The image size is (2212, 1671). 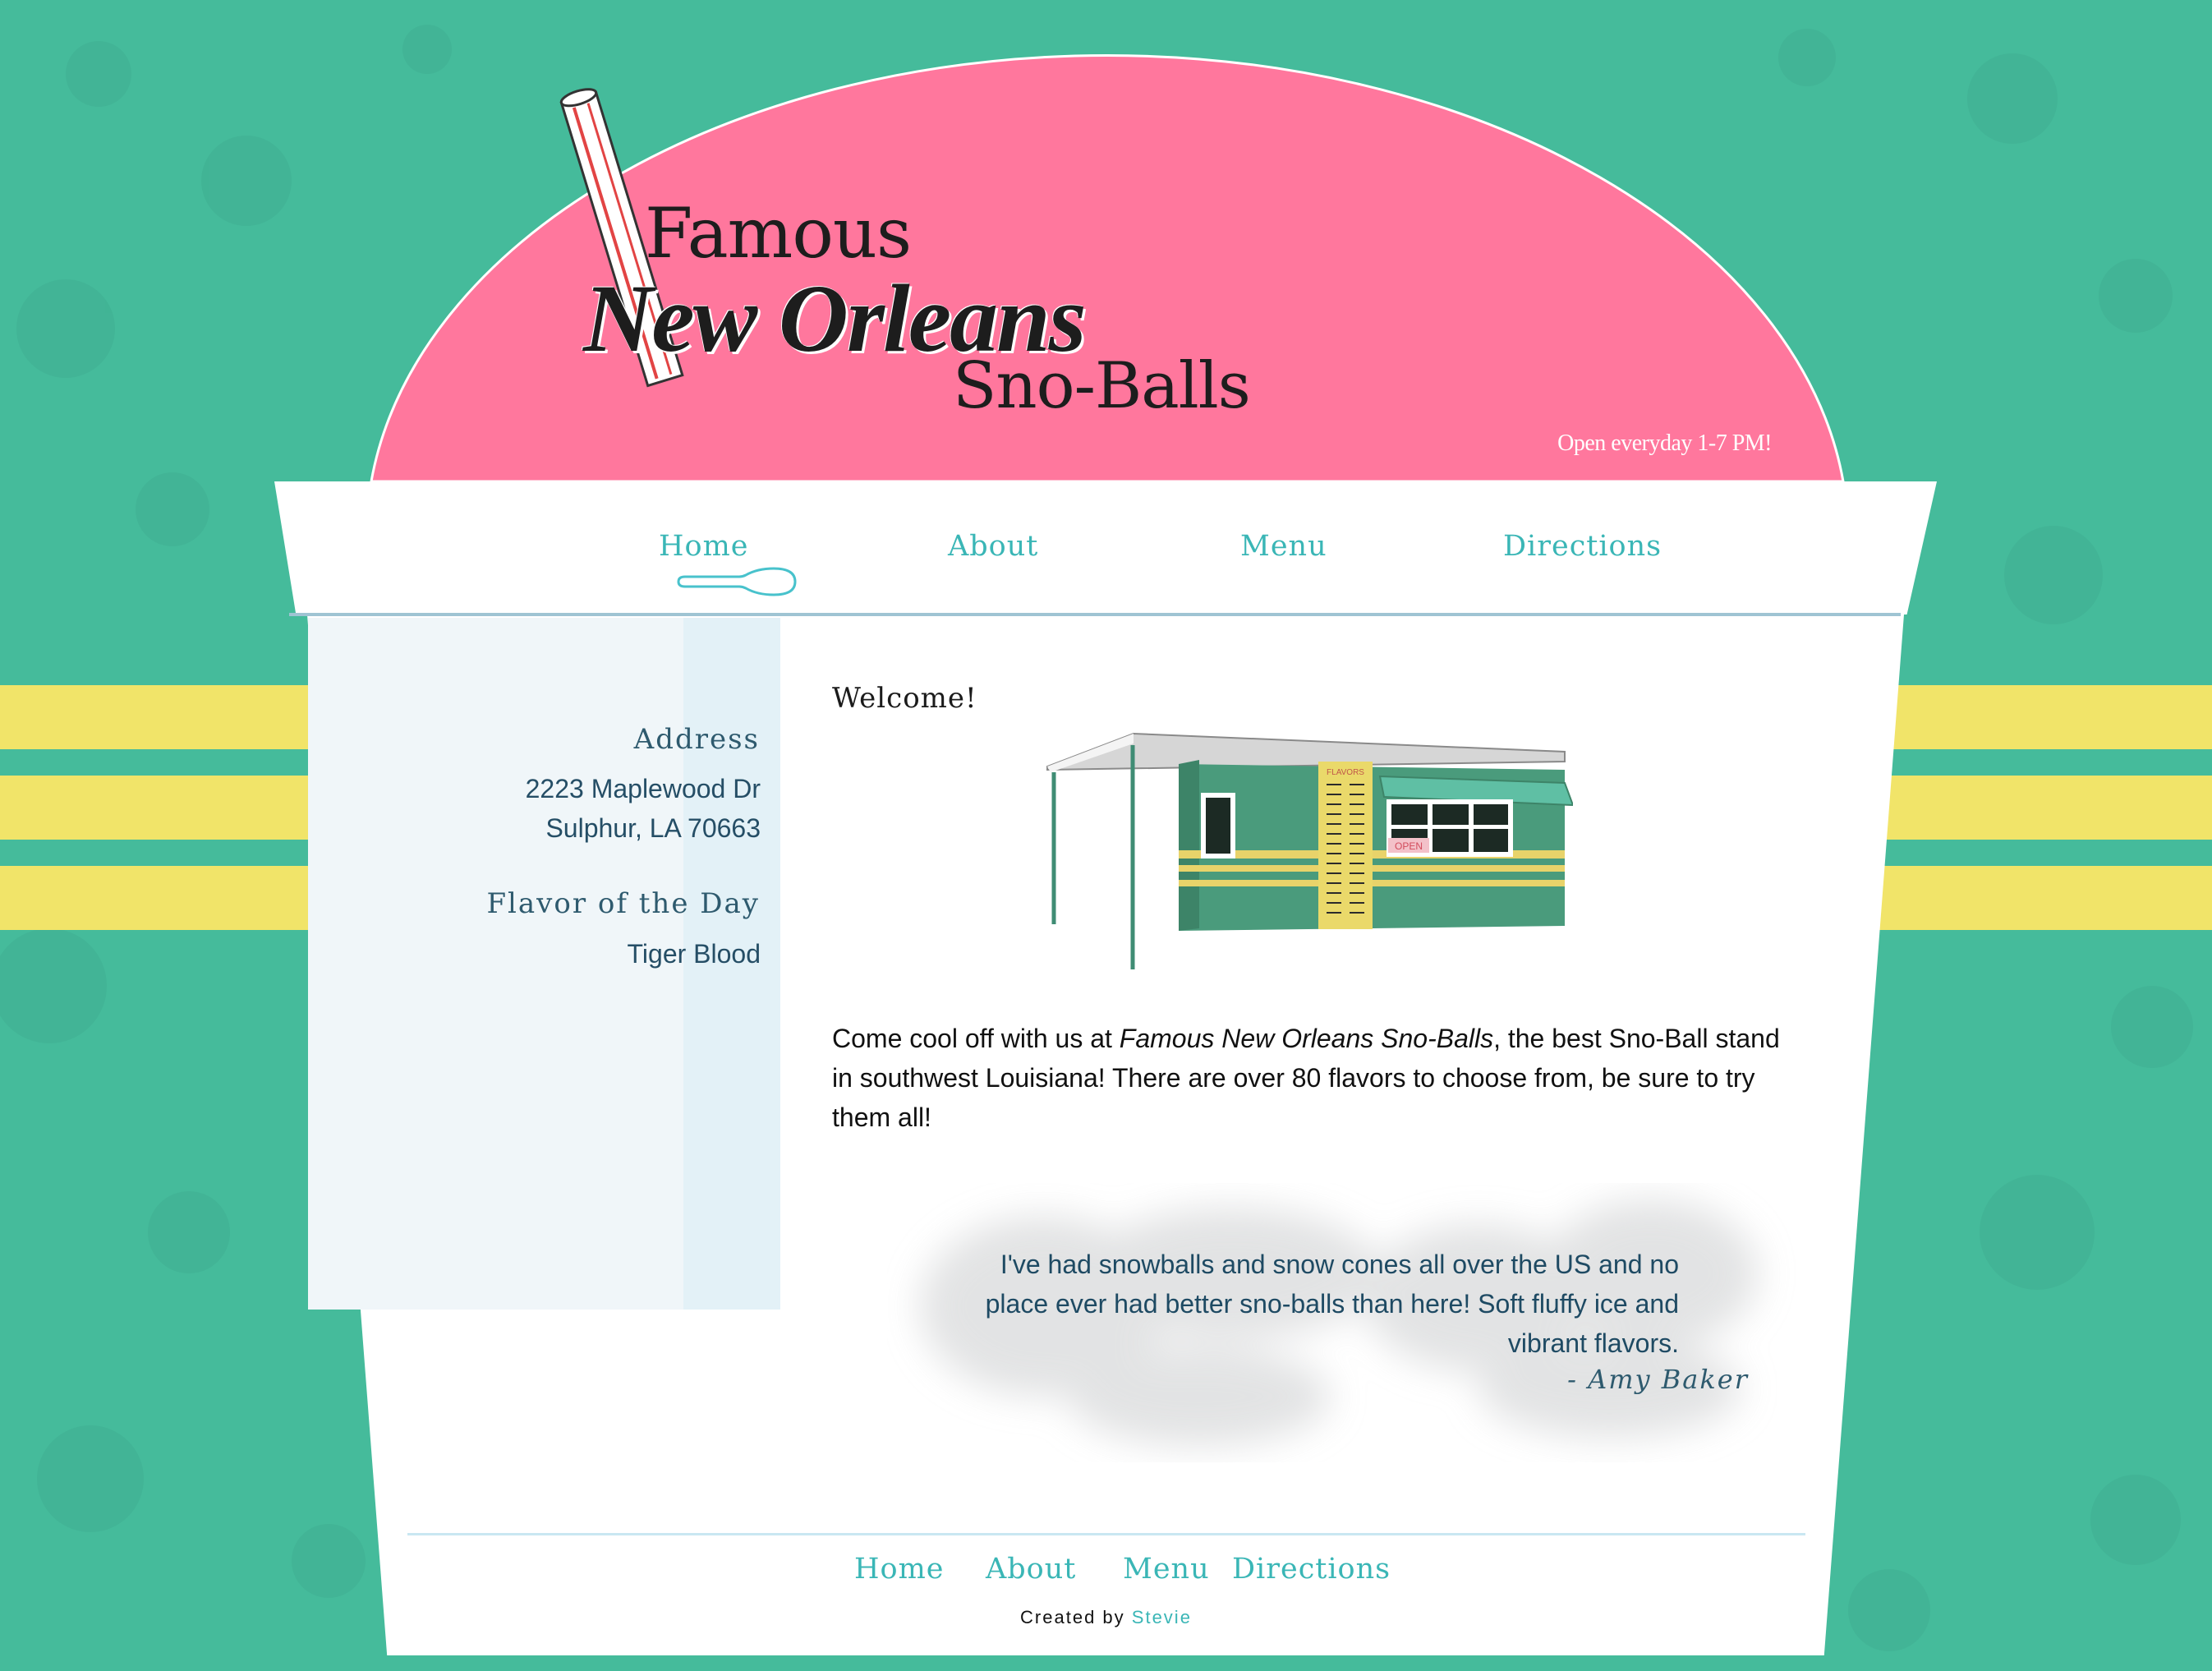 I want to click on opening-hours: Open everyday 1-7 PM!, so click(x=1664, y=443).